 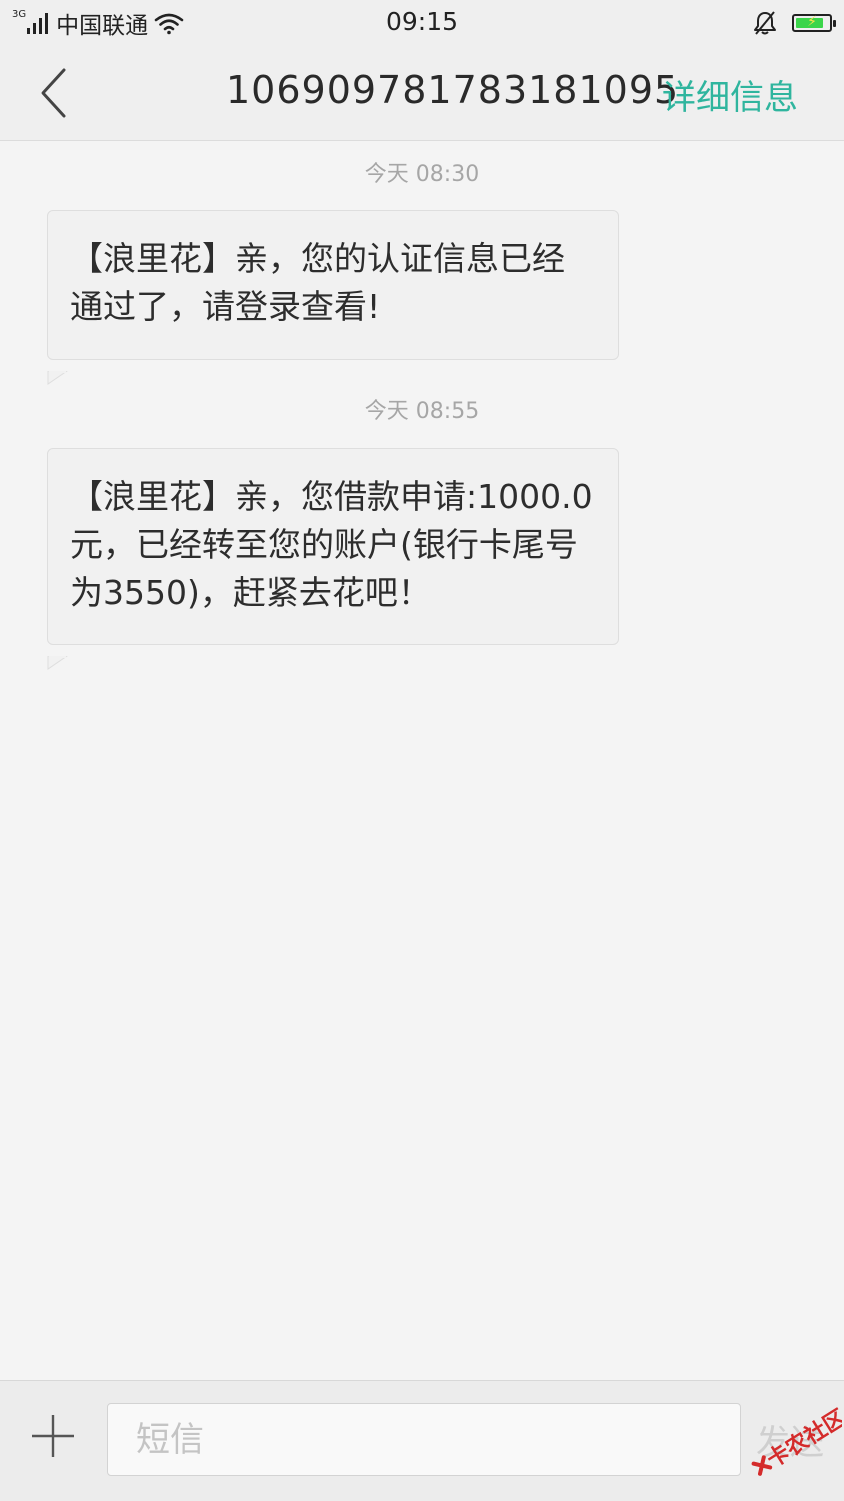 What do you see at coordinates (802, 1438) in the screenshot?
I see `watermark-text: 卡农社区` at bounding box center [802, 1438].